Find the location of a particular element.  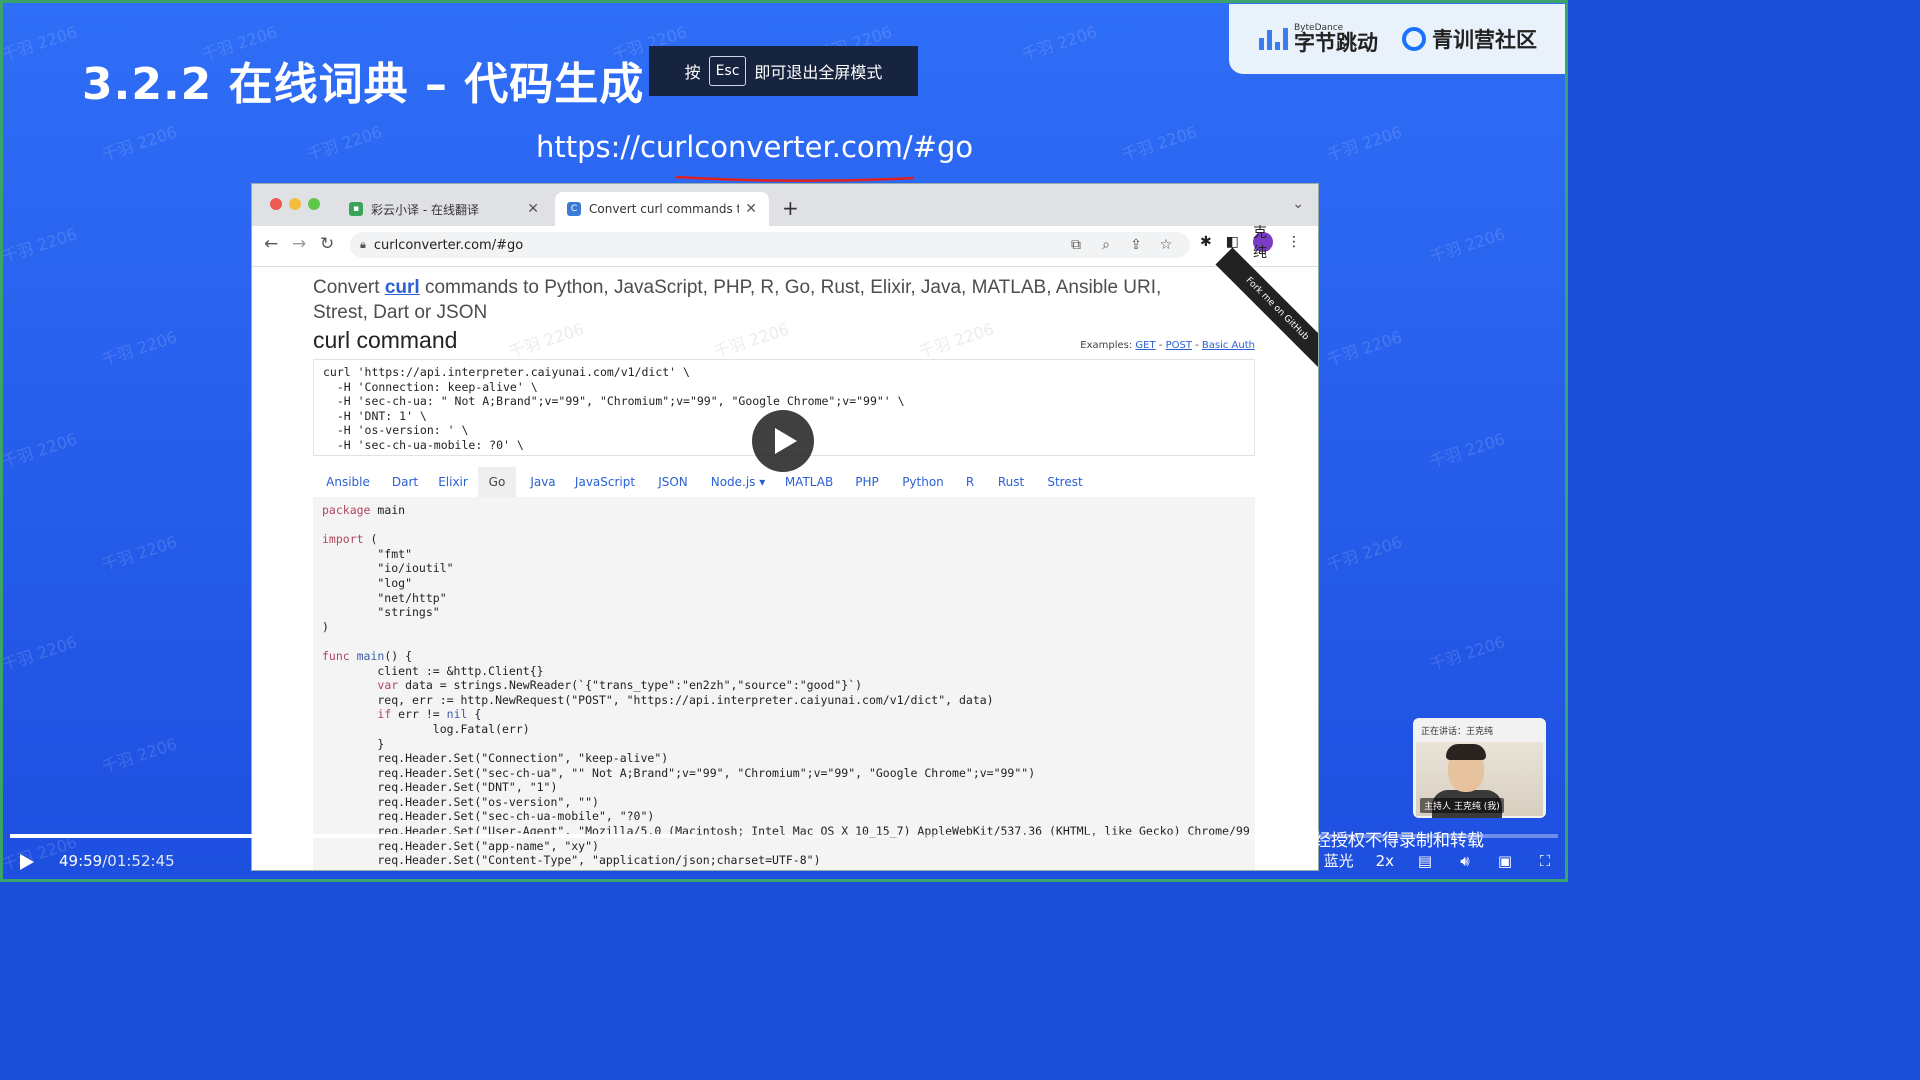

quality-selector: 蓝光 is located at coordinates (1339, 860).